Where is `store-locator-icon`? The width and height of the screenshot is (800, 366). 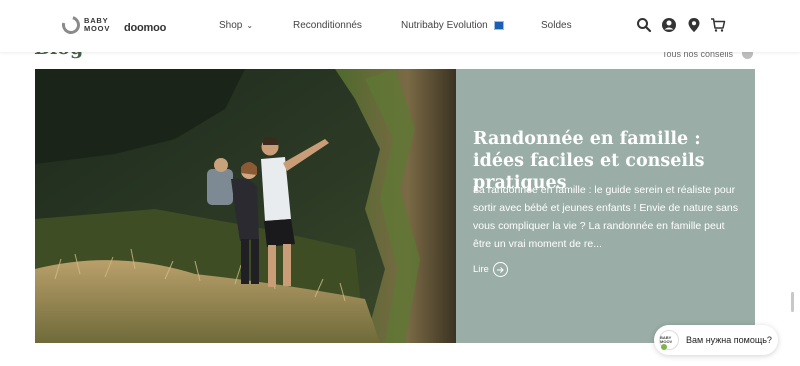
store-locator-icon is located at coordinates (694, 25).